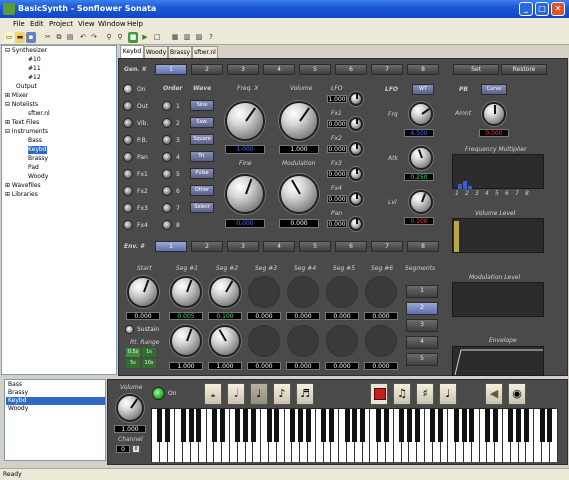 Image resolution: width=569 pixels, height=480 pixels. Describe the element at coordinates (202, 173) in the screenshot. I see `wave-pulse-button: Pulse` at that location.